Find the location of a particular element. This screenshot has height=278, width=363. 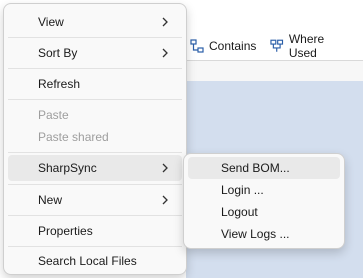

submenu-item-label: Logout is located at coordinates (239, 212).